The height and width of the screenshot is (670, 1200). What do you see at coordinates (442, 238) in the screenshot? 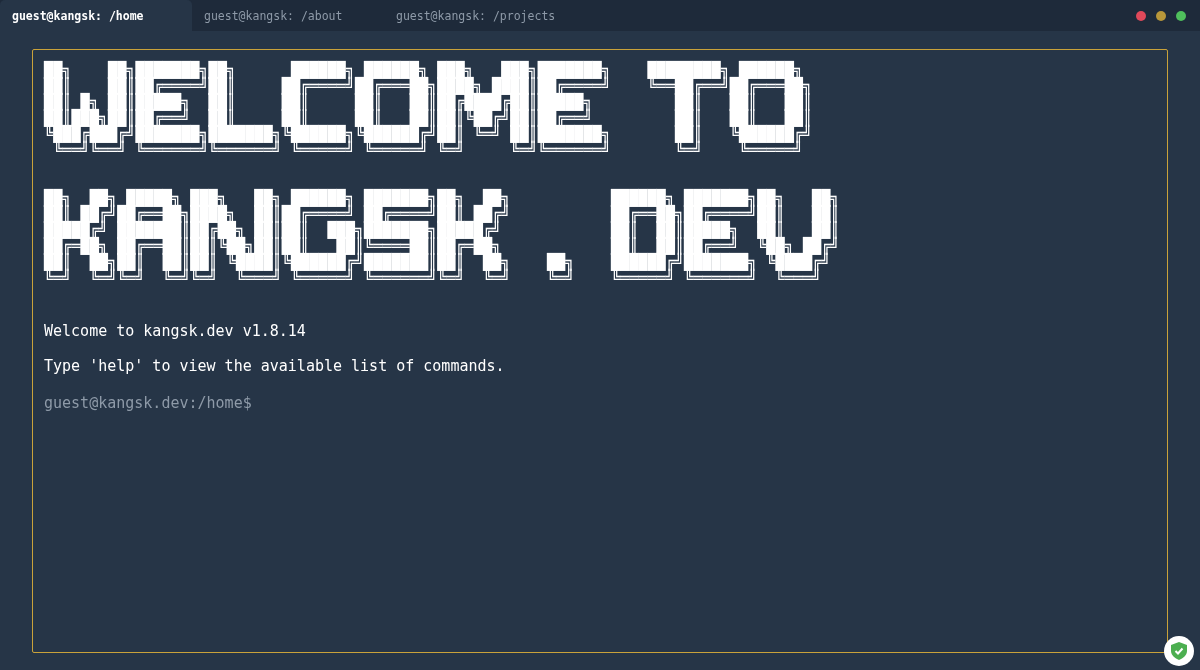
I see `ascii-art-title: ██╗ ██╗ █████╗ ███╗ ██╗ ██████╗ ███████╗██╗ ██╗ ██████╗ ███████╗██╗ ██╗ ██║ ██╔╝██╔══██╗████╗ ██║██╔════╝ ██╔════╝██║ ██╔╝ ██╔══██╗██╔════╝██║ ██║ █████╔╝ ███████║██╔██╗ ██║██║ ███╗███████╗█████╔╝ ██║ ██║█████╗ ██║ ██║ ██╔═██╗ ██╔══██║██║╚██╗██║██║ ██║╚════██║██╔═██╗ ██║ ██║██╔══╝ ╚██╗ ██╔╝ ██║ ██╗██║ ██║██║ ╚████║╚██████╔╝███████║██║ ██╗ ██╗ ██████╔╝███████╗ ╚████╔╝ ╚═╝ ╚═╝╚═╝ ╚═╝╚═╝ ╚═══╝ ╚═════╝ ╚══════╝╚═╝ ╚═╝ ╚═╝ ╚═════╝ ╚══════╝ ╚═══╝` at bounding box center [442, 238].